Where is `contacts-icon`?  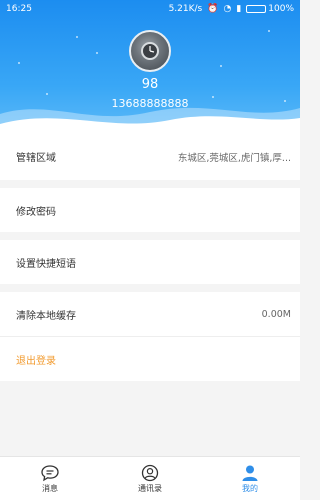 contacts-icon is located at coordinates (150, 472).